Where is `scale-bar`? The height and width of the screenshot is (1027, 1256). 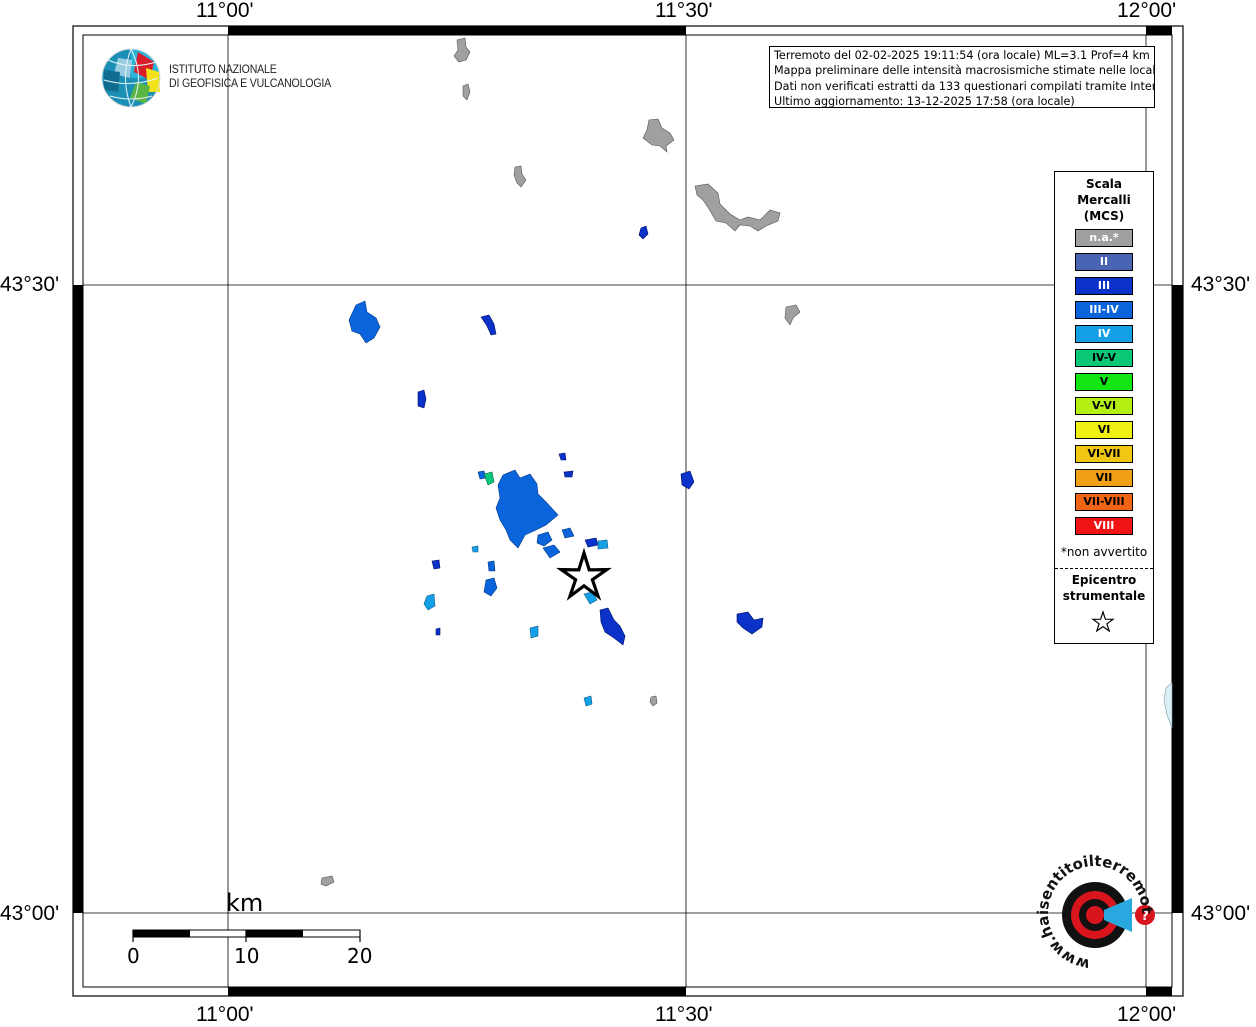 scale-bar is located at coordinates (246, 935).